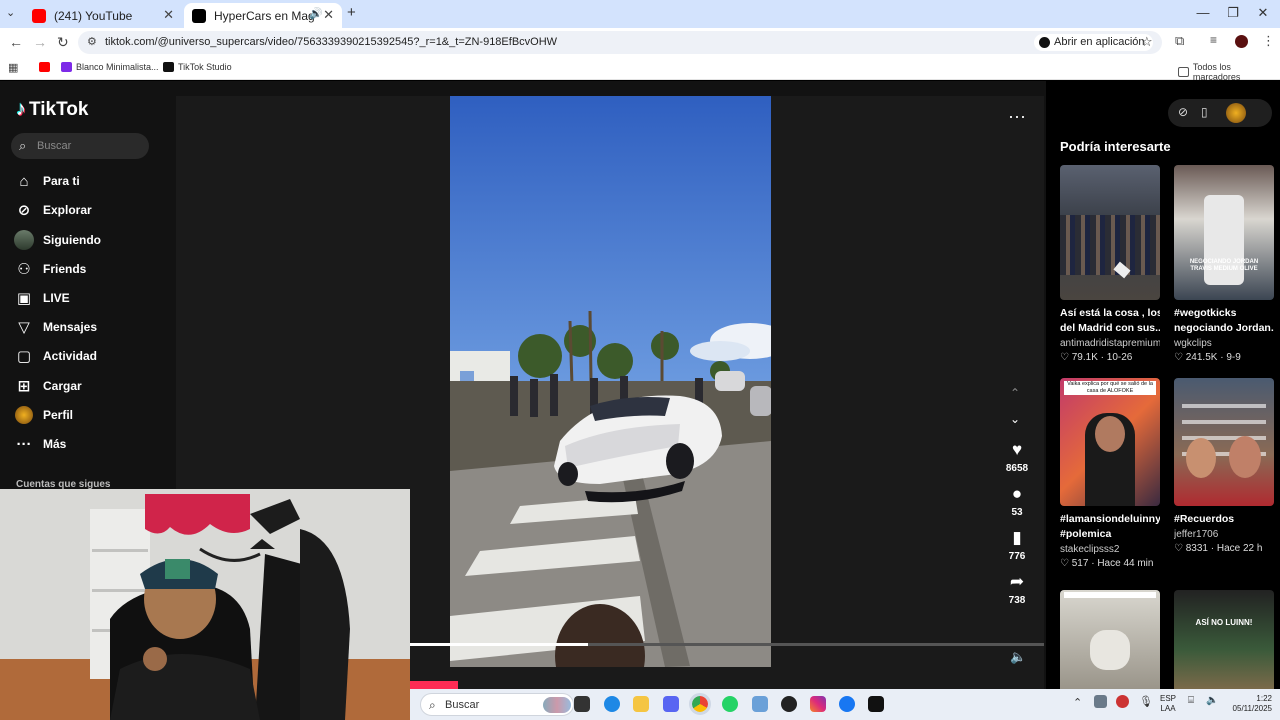 This screenshot has width=1280, height=720. I want to click on file-explorer-icon, so click(641, 704).